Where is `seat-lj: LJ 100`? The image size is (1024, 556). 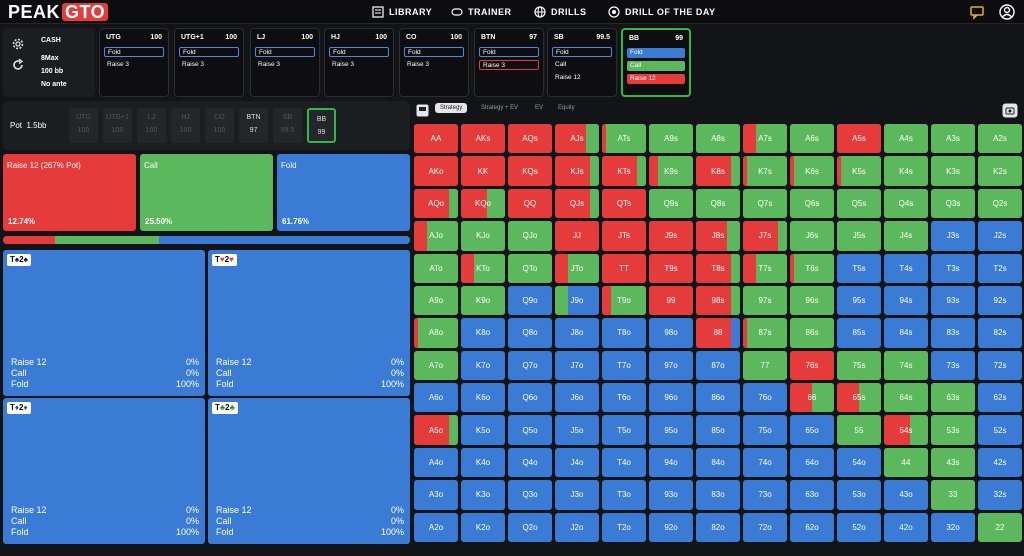 seat-lj: LJ 100 is located at coordinates (151, 125).